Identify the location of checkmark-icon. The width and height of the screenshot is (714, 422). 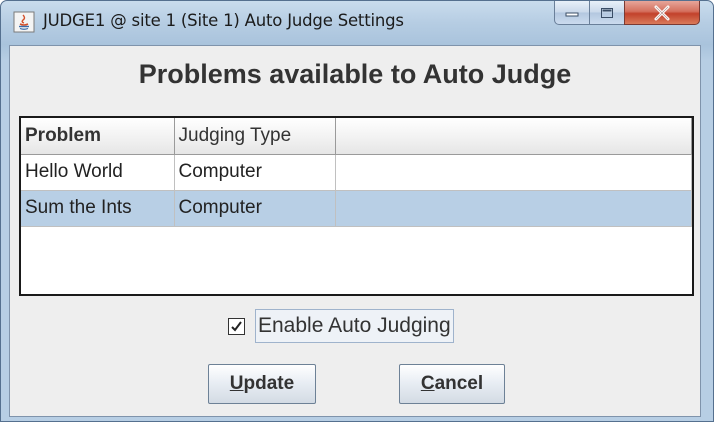
(236, 326).